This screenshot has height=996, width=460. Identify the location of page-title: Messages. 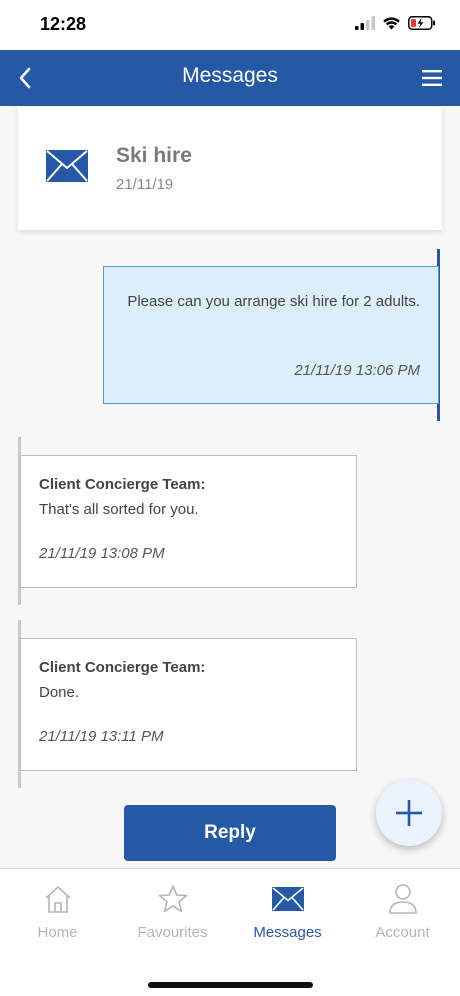
(230, 75).